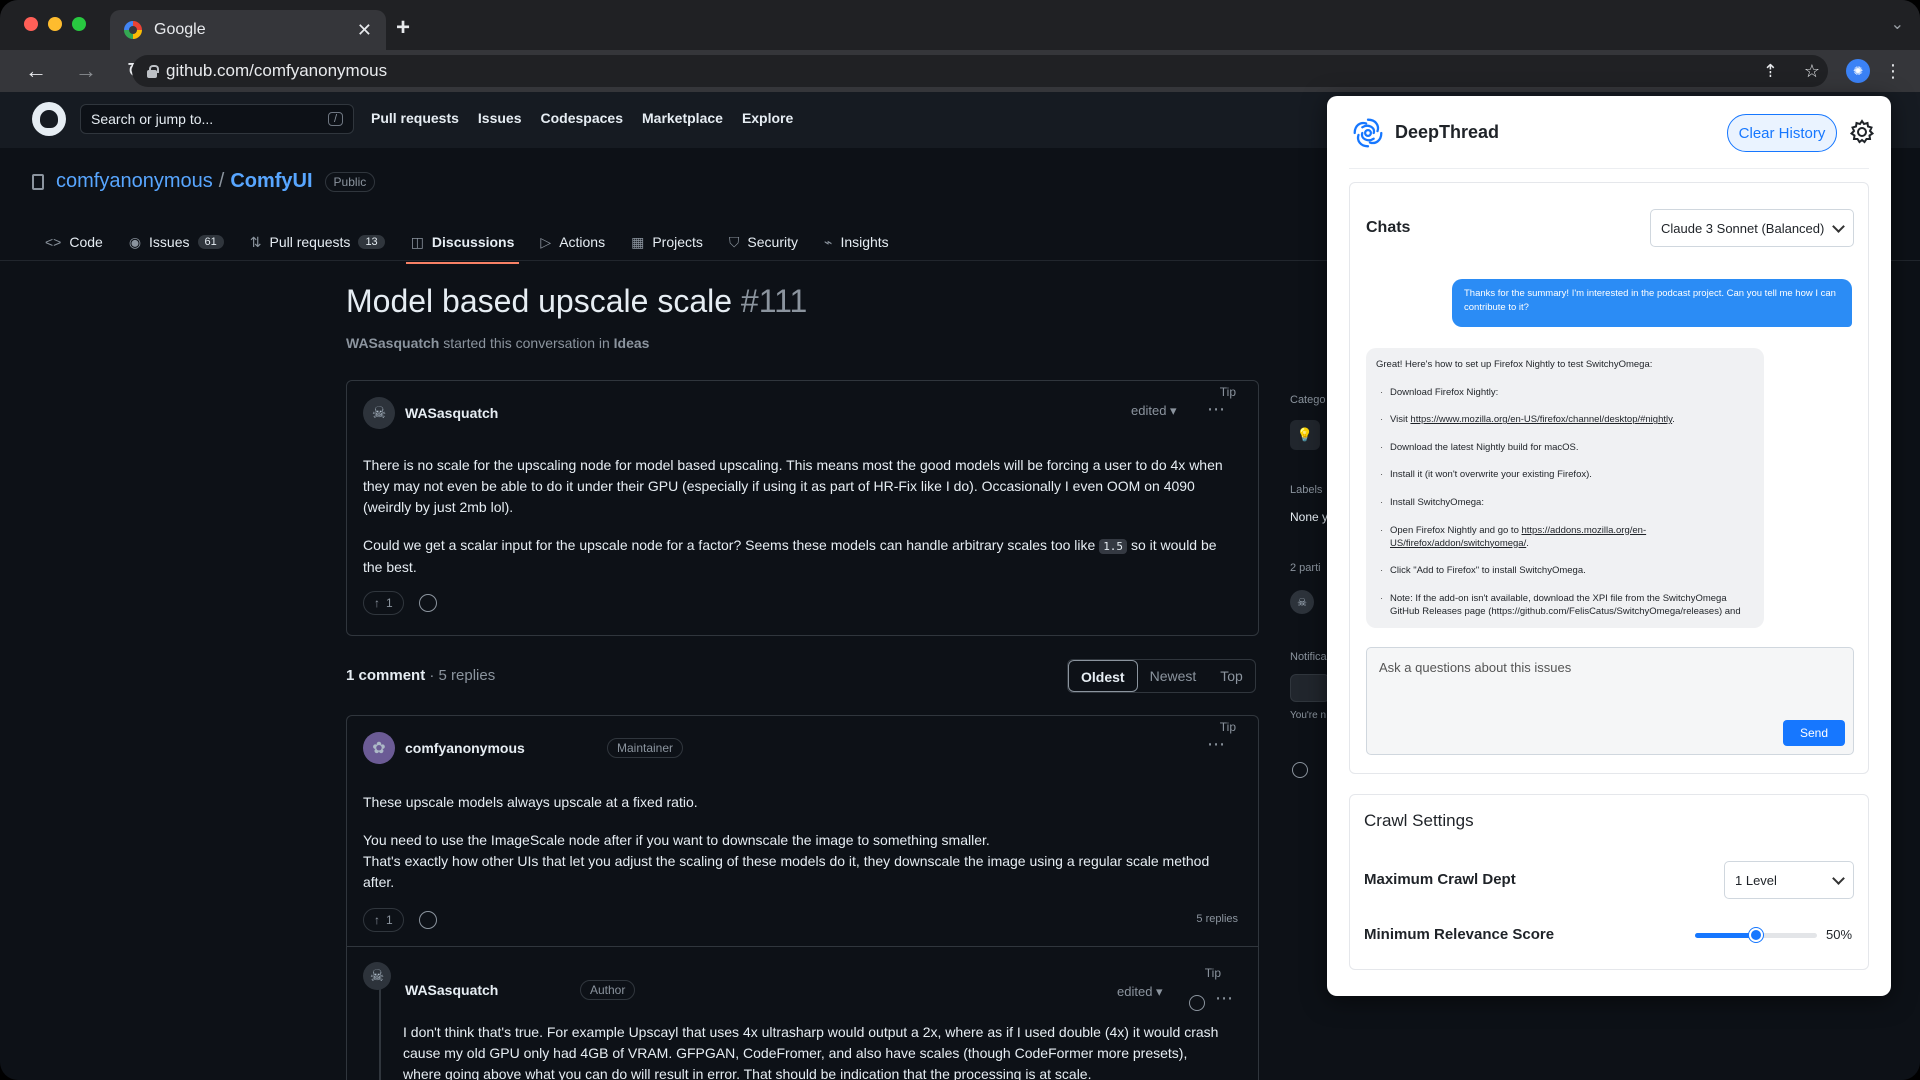 Image resolution: width=1920 pixels, height=1080 pixels. Describe the element at coordinates (86, 71) in the screenshot. I see `forward-icon: →` at that location.